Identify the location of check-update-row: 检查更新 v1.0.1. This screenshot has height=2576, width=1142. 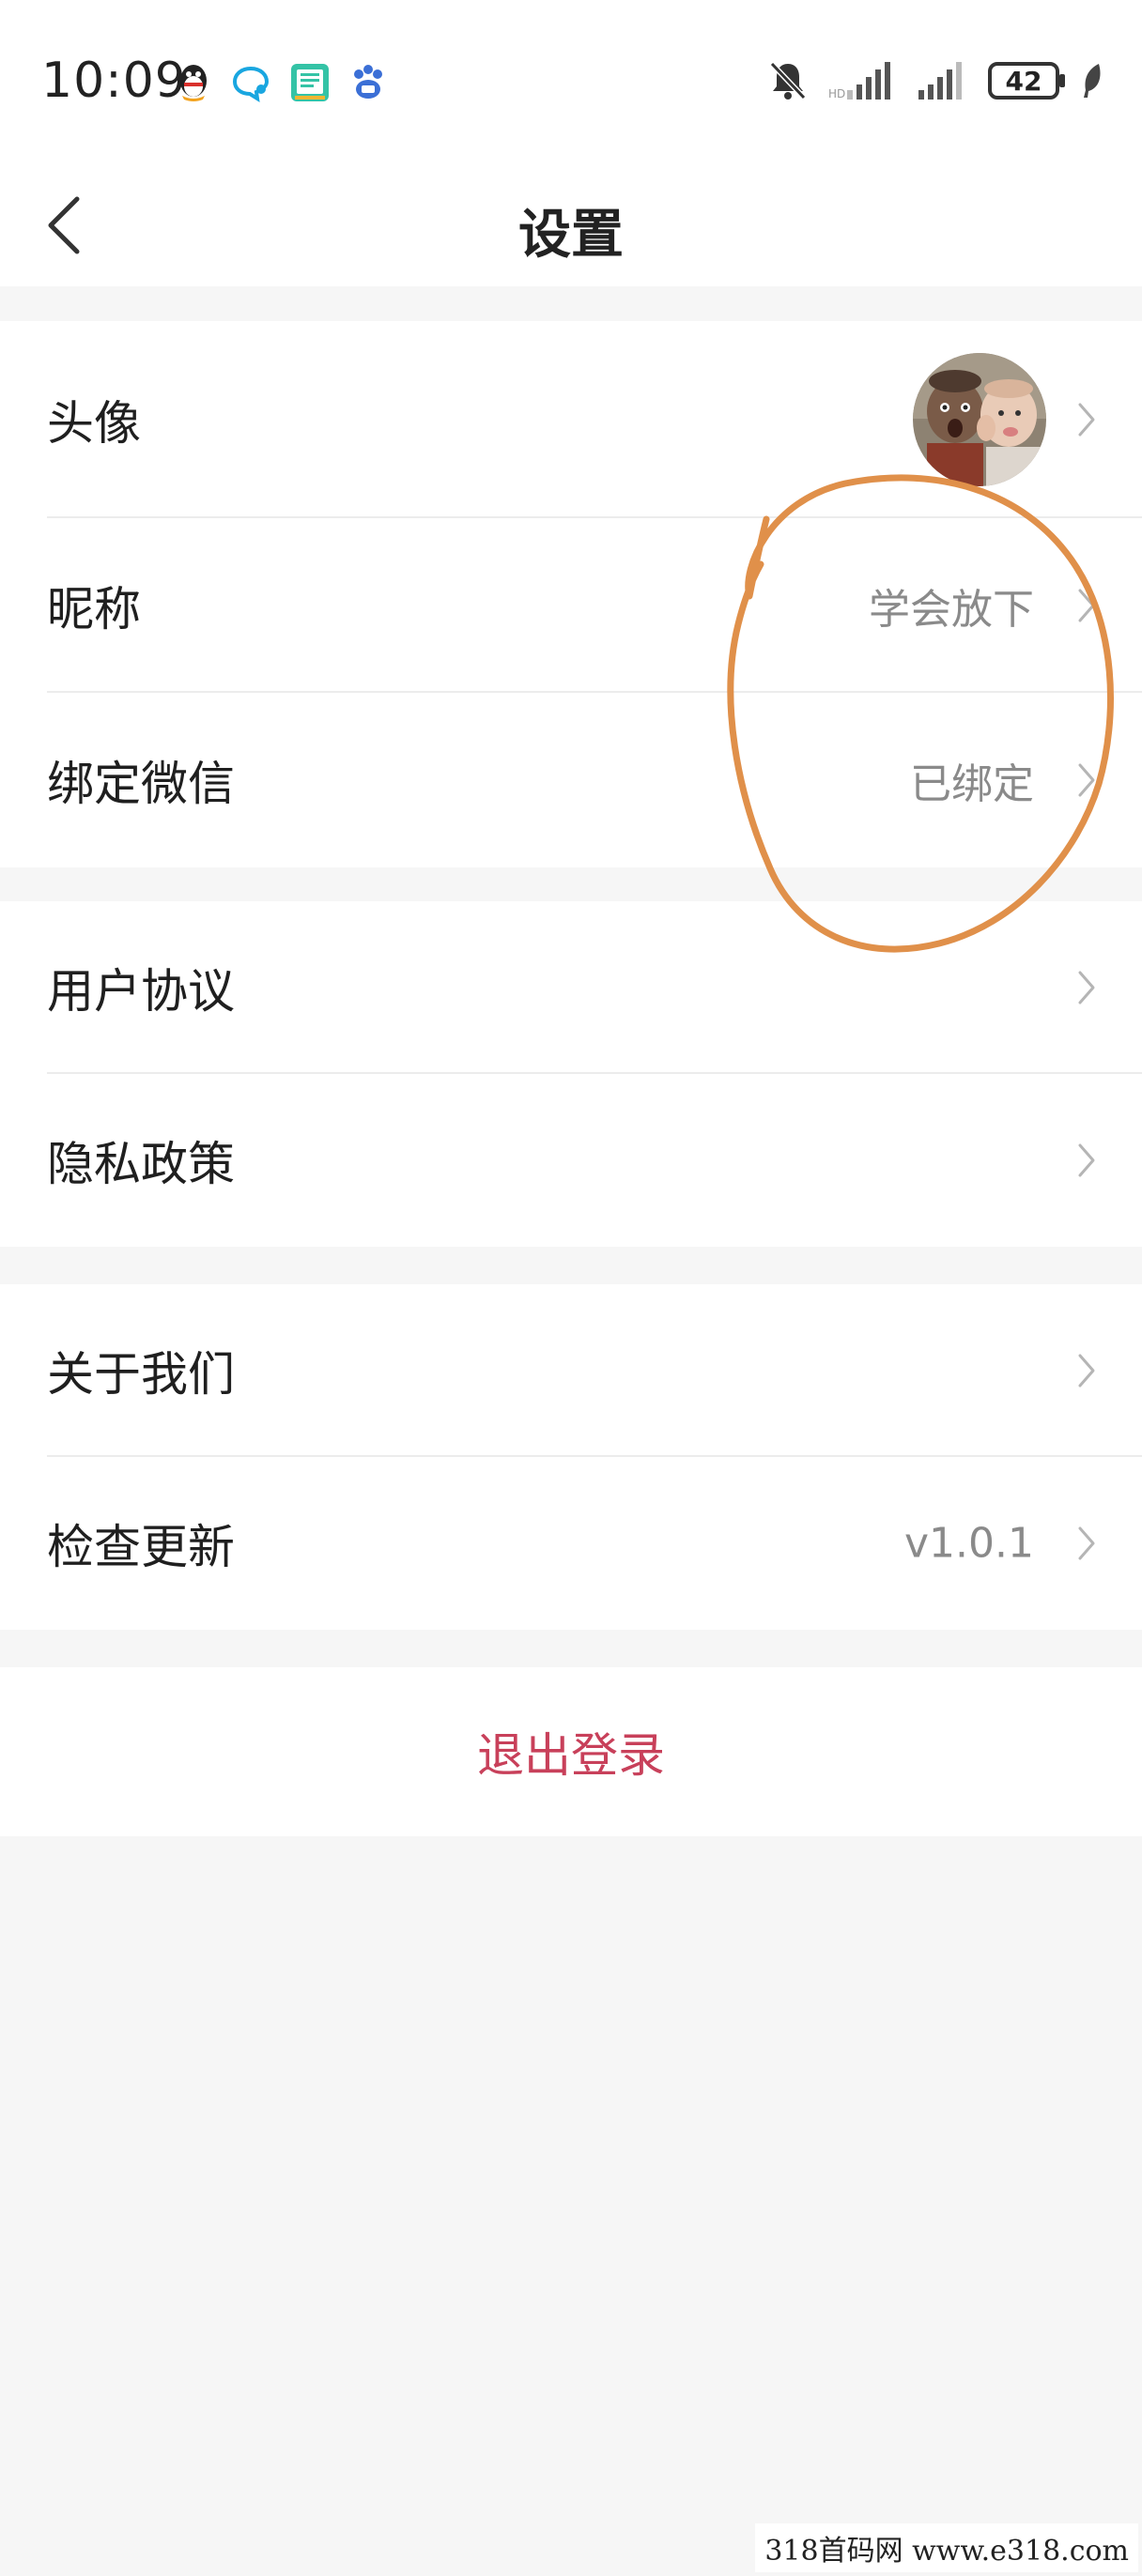
(571, 1544).